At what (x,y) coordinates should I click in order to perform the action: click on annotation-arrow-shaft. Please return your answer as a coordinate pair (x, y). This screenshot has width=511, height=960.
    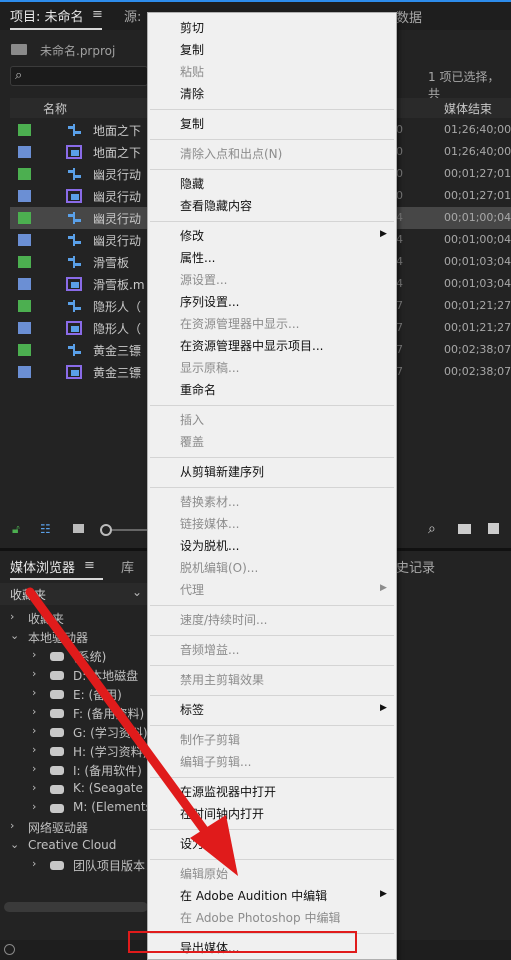
    Looking at the image, I should click on (121, 717).